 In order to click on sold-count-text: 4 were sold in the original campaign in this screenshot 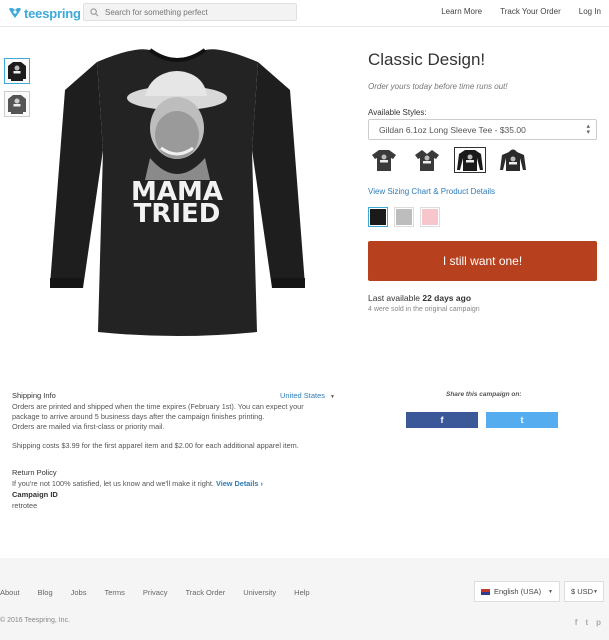, I will do `click(424, 309)`.